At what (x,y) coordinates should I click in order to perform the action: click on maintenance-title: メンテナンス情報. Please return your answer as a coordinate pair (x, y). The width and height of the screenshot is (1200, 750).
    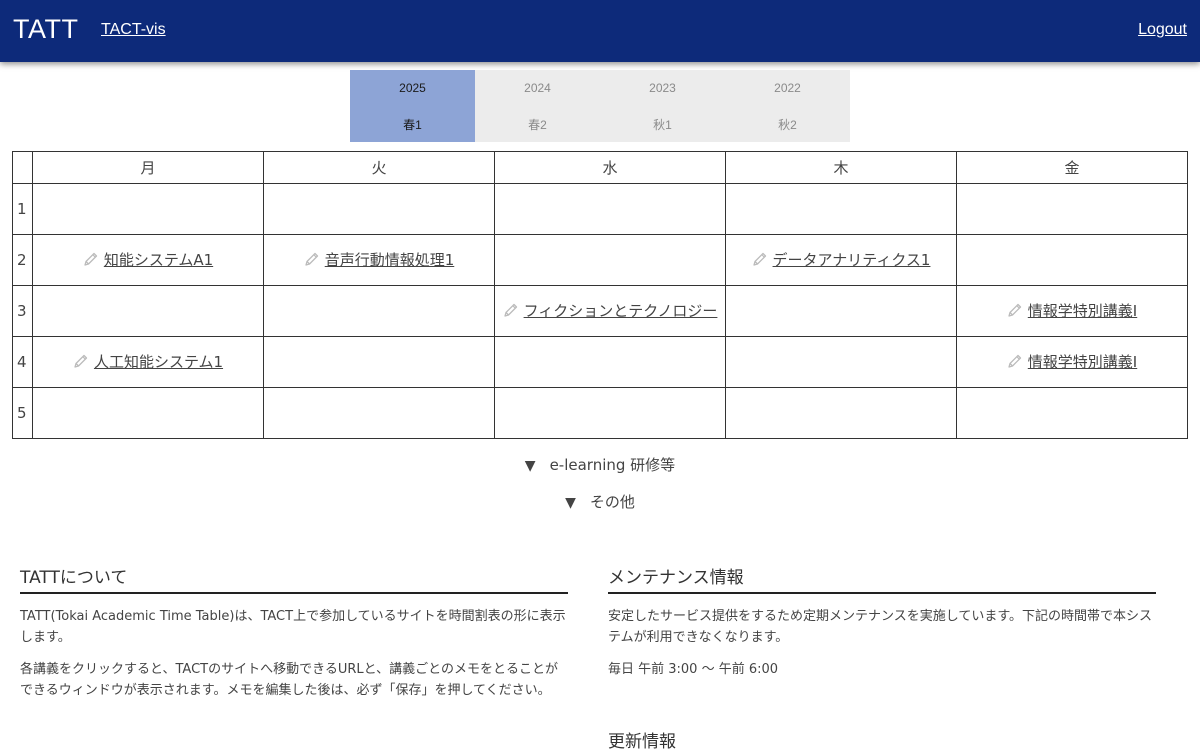
    Looking at the image, I should click on (882, 578).